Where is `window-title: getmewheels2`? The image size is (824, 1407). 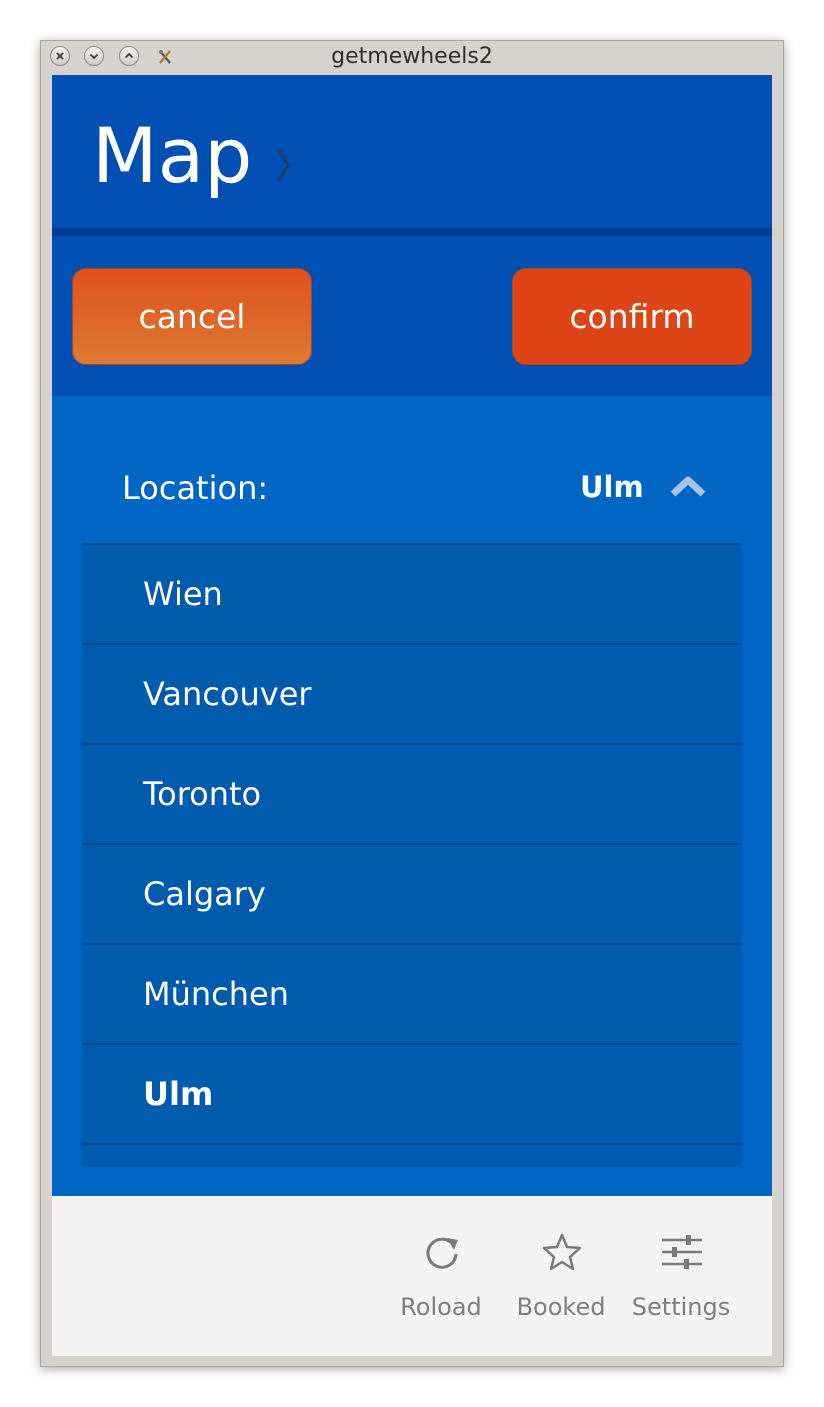
window-title: getmewheels2 is located at coordinates (412, 56).